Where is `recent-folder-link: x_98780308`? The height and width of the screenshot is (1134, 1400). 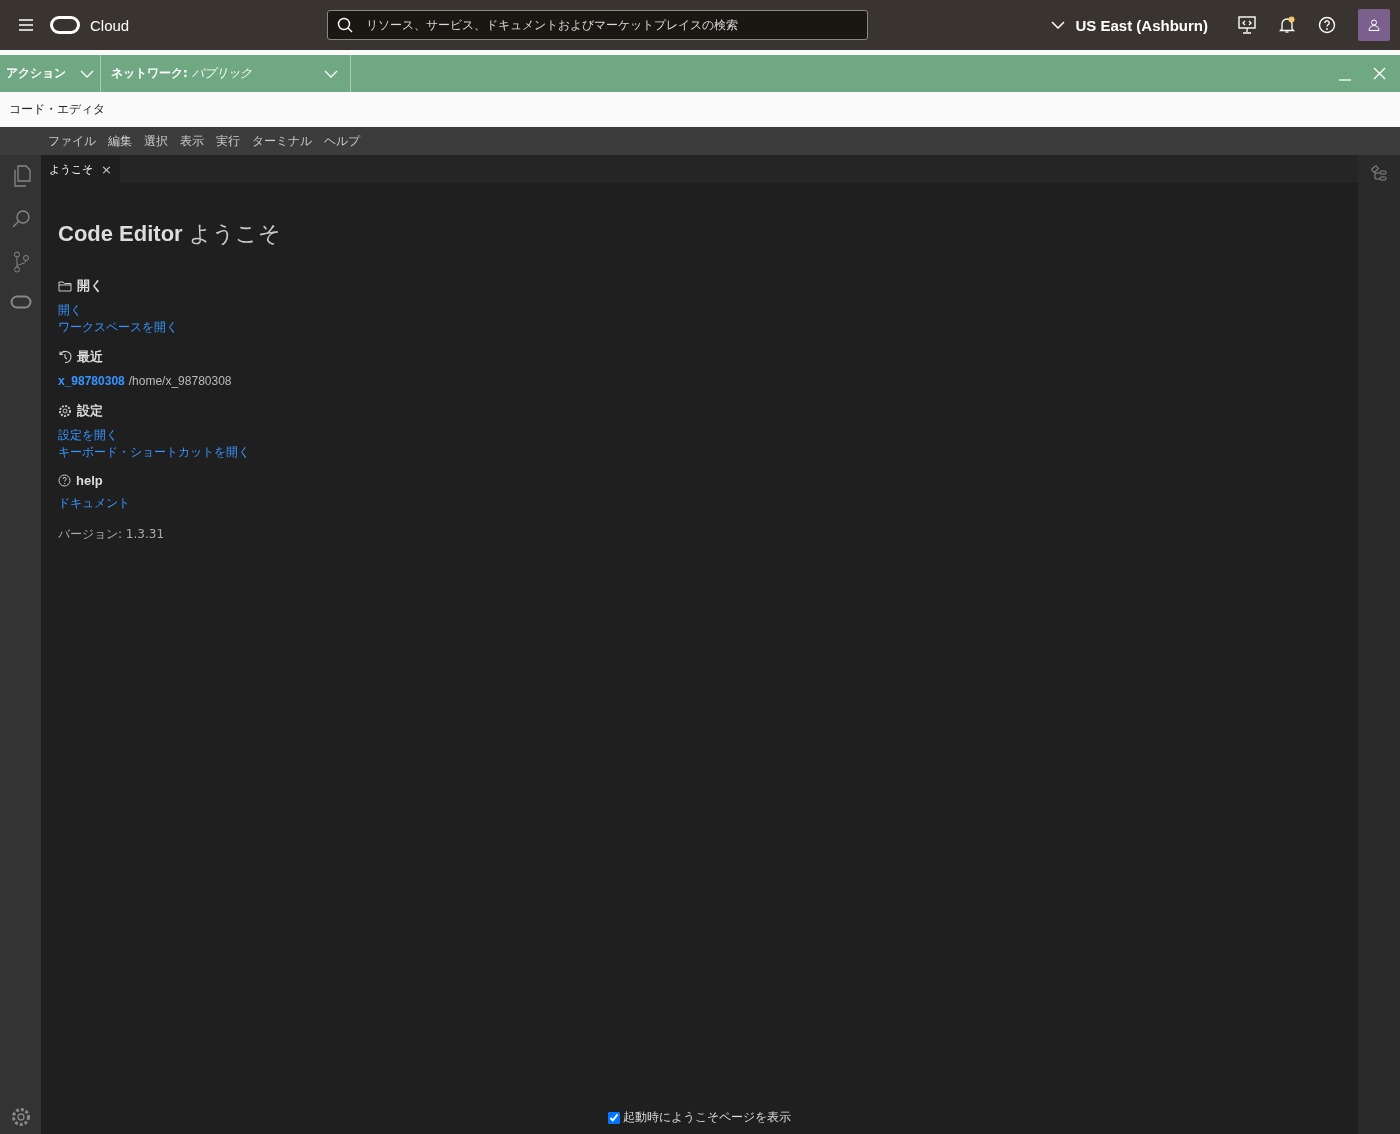
recent-folder-link: x_98780308 is located at coordinates (91, 381).